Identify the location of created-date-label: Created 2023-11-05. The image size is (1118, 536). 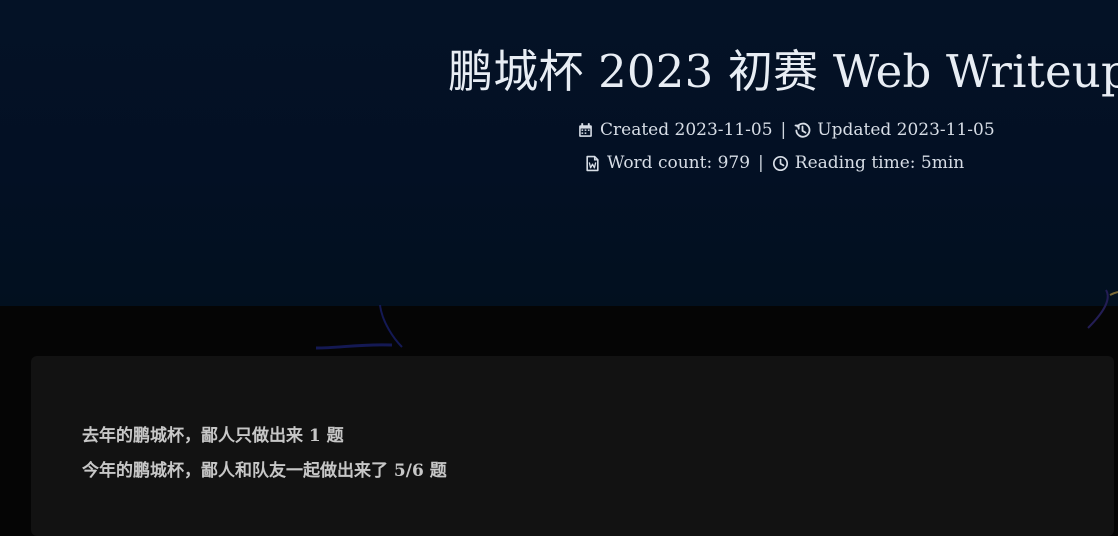
(686, 130).